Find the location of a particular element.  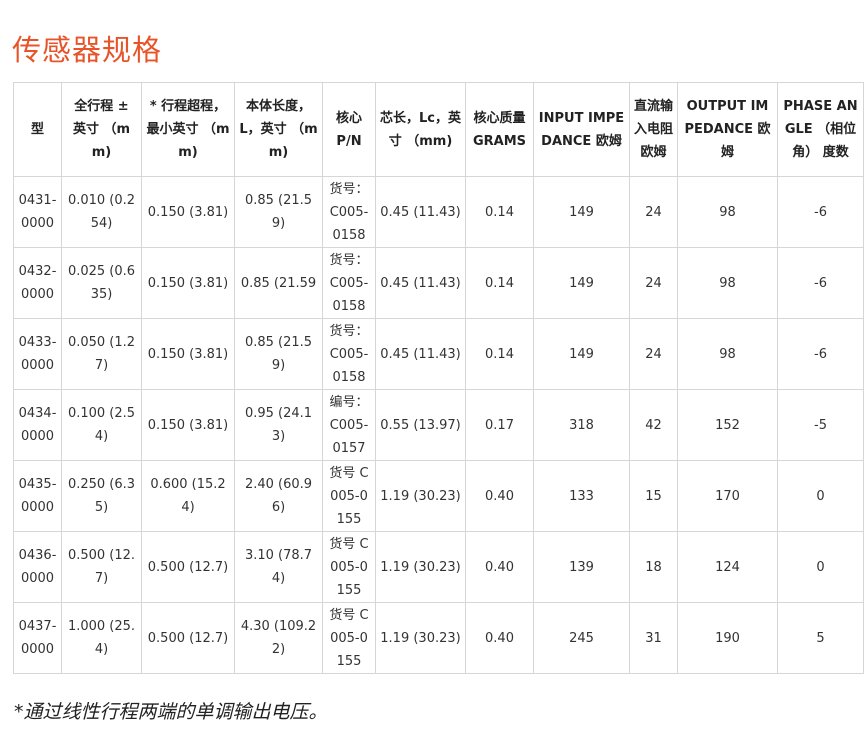

cell-model: 0436-0000 is located at coordinates (37, 567).